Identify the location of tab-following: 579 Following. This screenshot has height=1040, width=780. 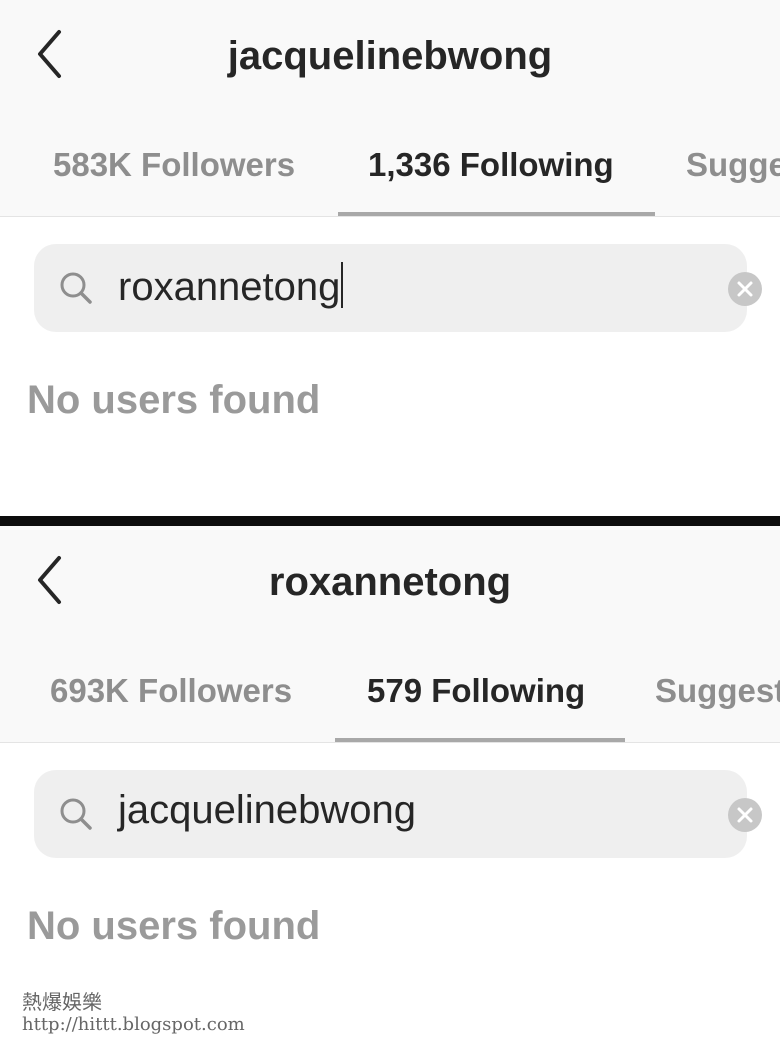
(476, 691).